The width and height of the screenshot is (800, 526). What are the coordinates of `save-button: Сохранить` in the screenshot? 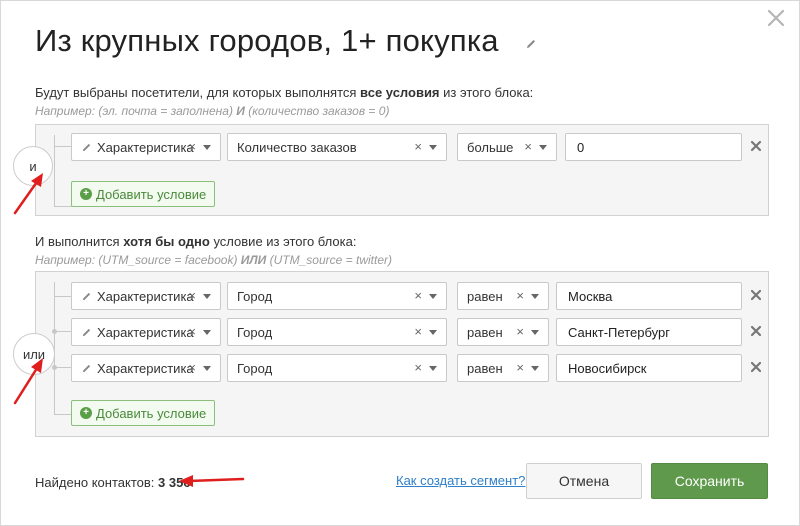 It's located at (709, 481).